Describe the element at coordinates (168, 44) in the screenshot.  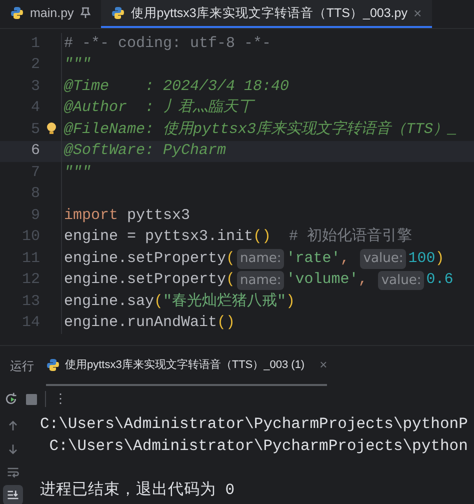
I see `code-comment: # -*- coding: utf-8 -*-` at that location.